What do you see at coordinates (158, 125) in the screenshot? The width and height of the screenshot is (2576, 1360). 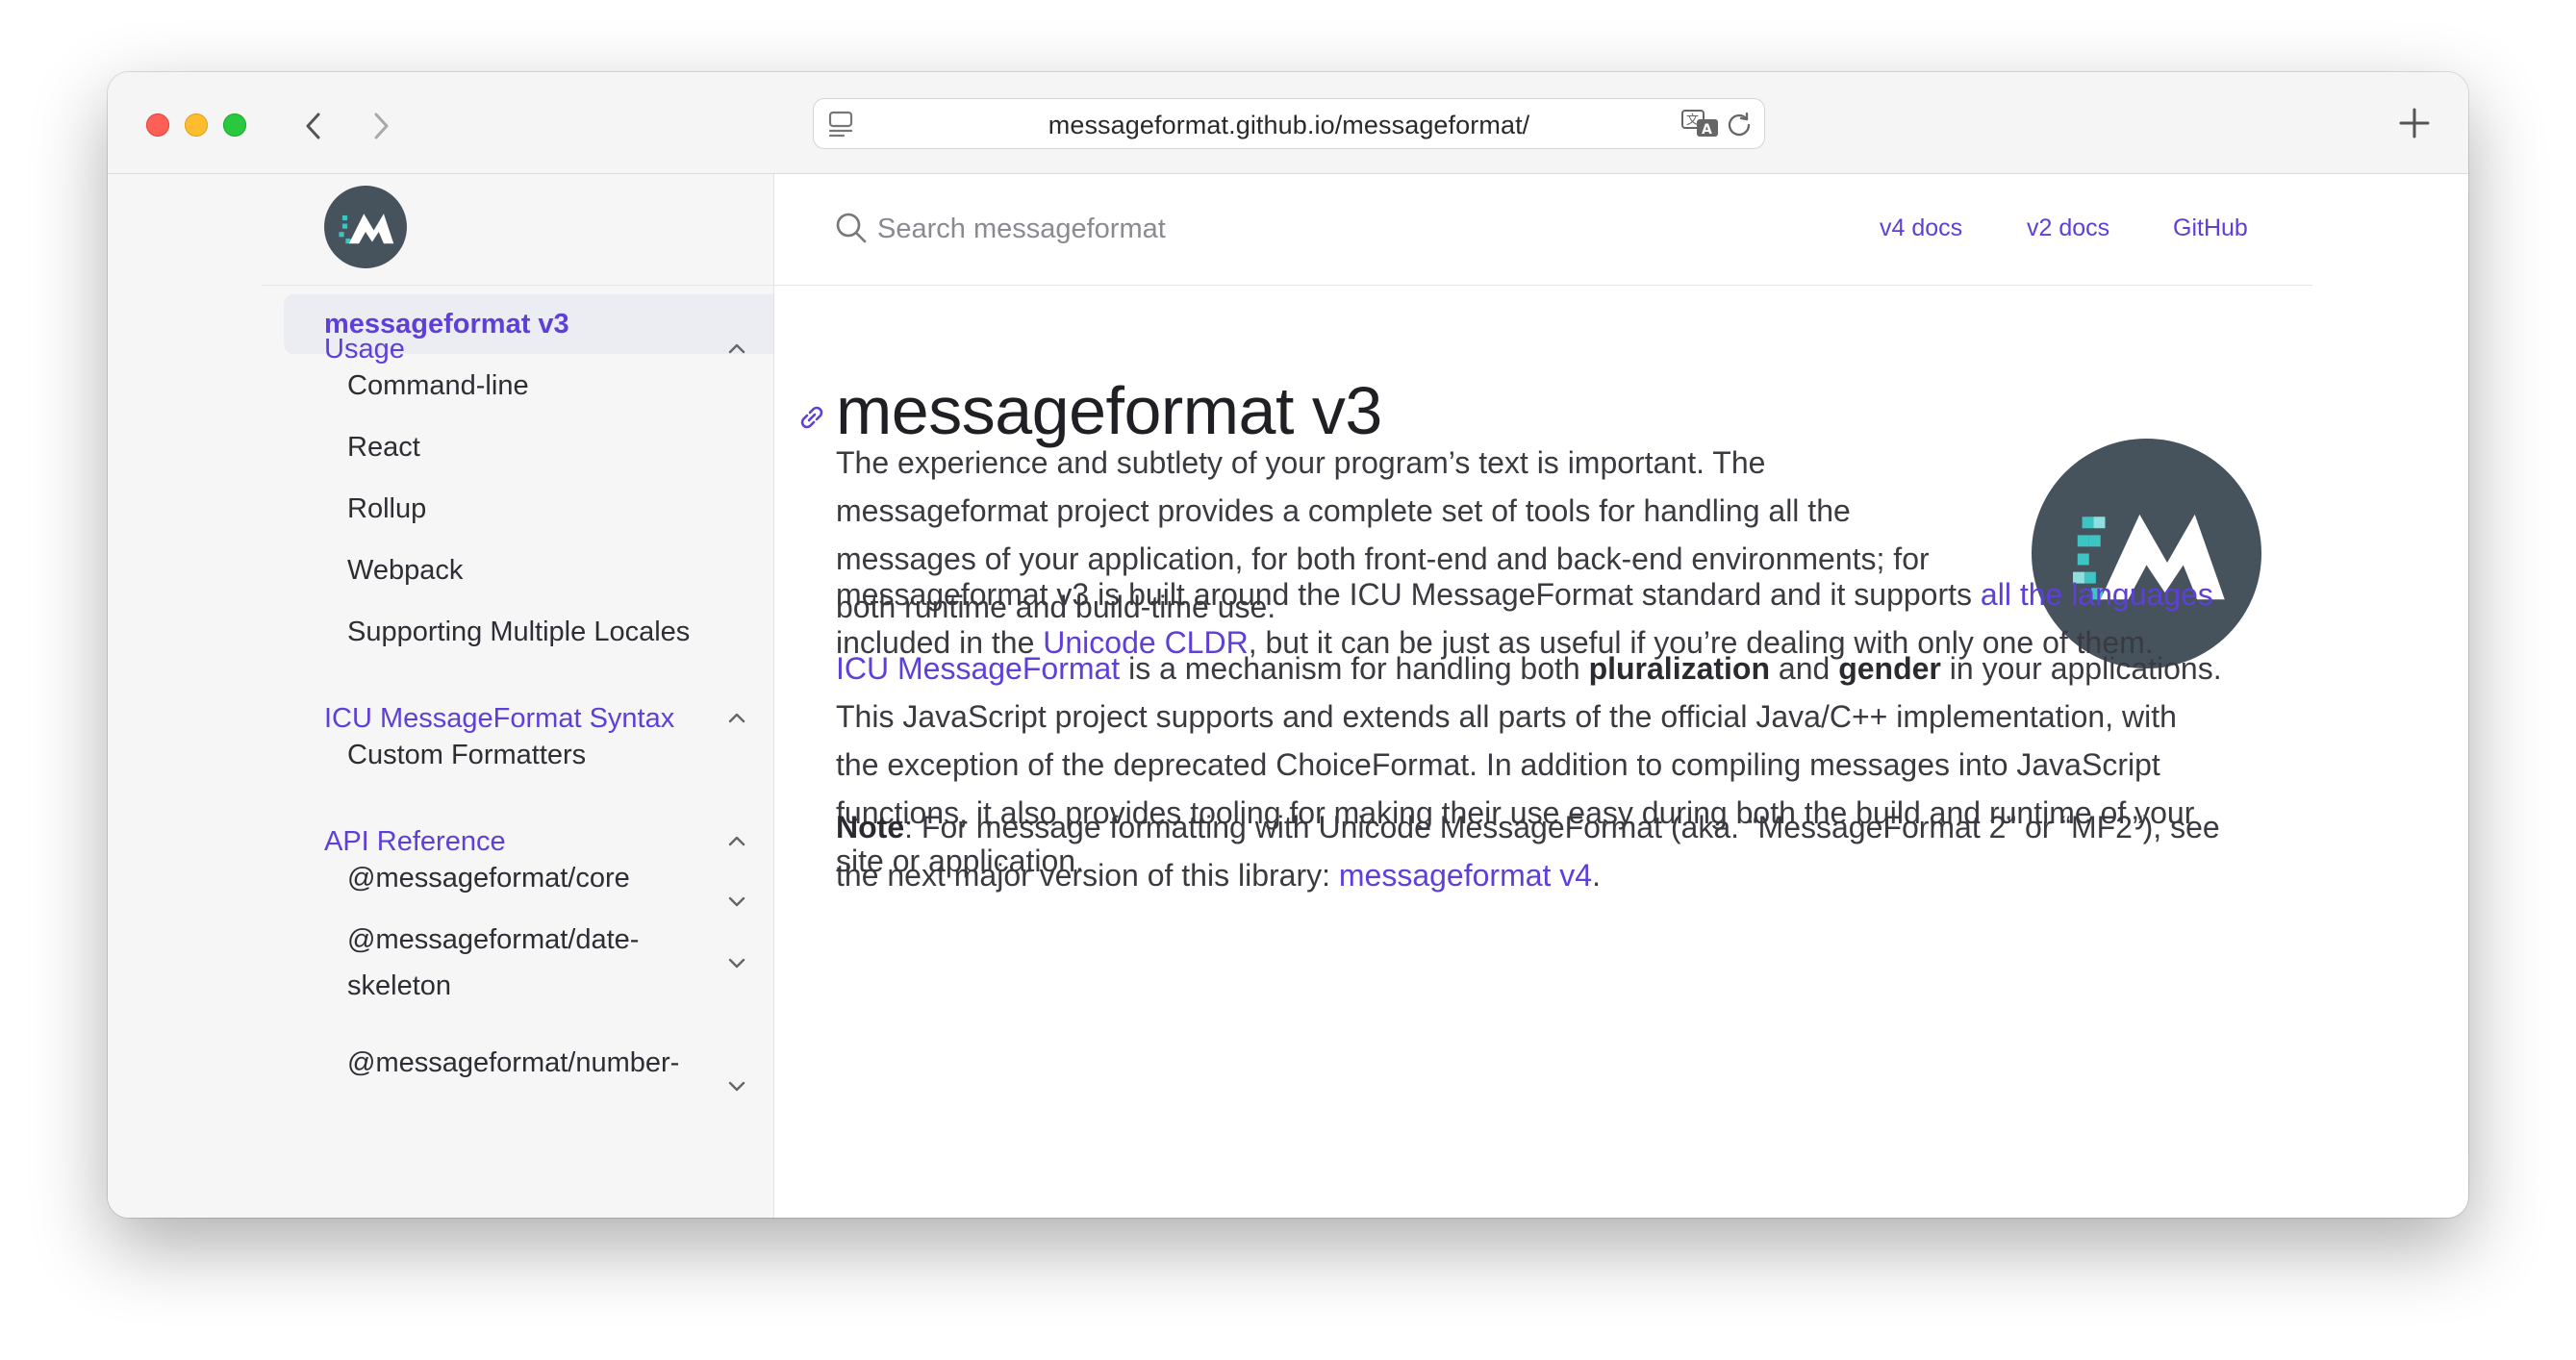 I see `close-window-button` at bounding box center [158, 125].